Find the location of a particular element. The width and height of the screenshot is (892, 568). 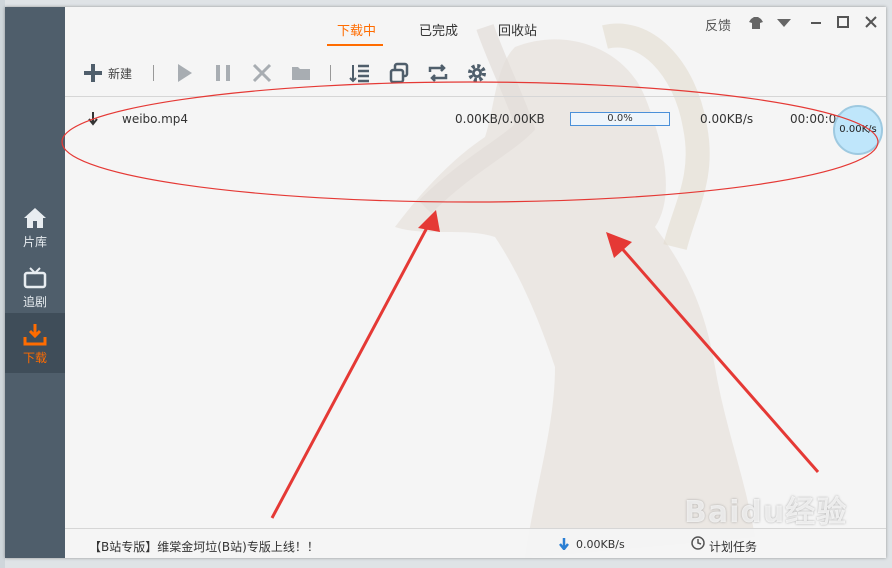

copy-icon is located at coordinates (399, 73).